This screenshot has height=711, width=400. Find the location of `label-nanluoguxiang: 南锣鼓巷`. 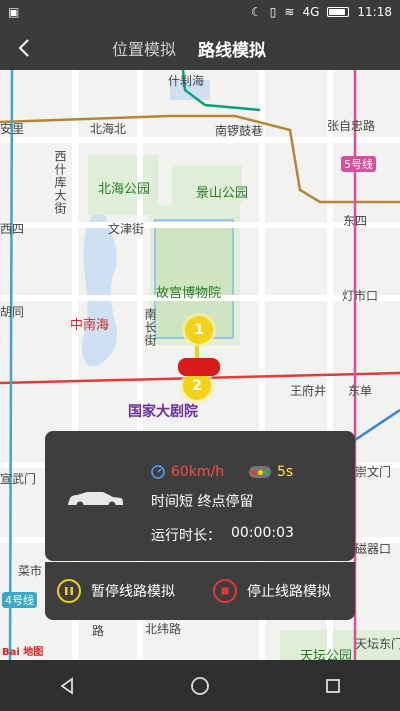

label-nanluoguxiang: 南锣鼓巷 is located at coordinates (239, 131).